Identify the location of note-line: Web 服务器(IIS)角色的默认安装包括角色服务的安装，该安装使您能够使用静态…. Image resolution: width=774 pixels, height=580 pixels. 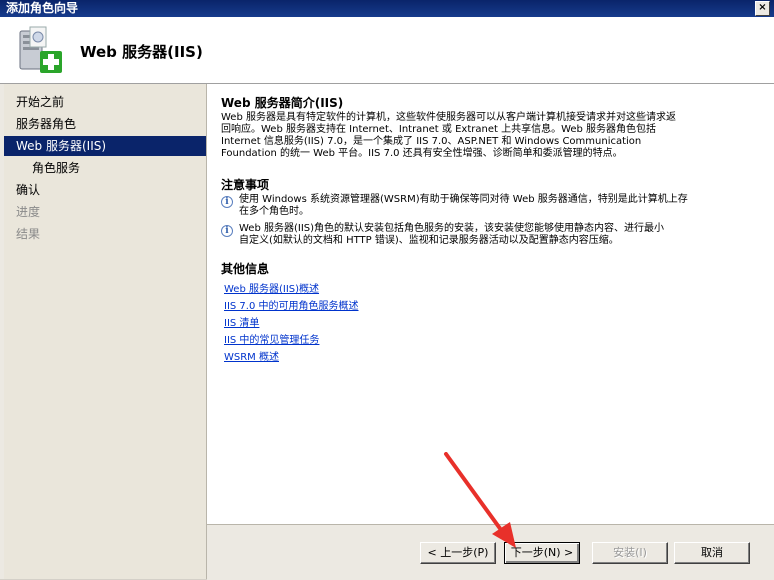
(452, 228).